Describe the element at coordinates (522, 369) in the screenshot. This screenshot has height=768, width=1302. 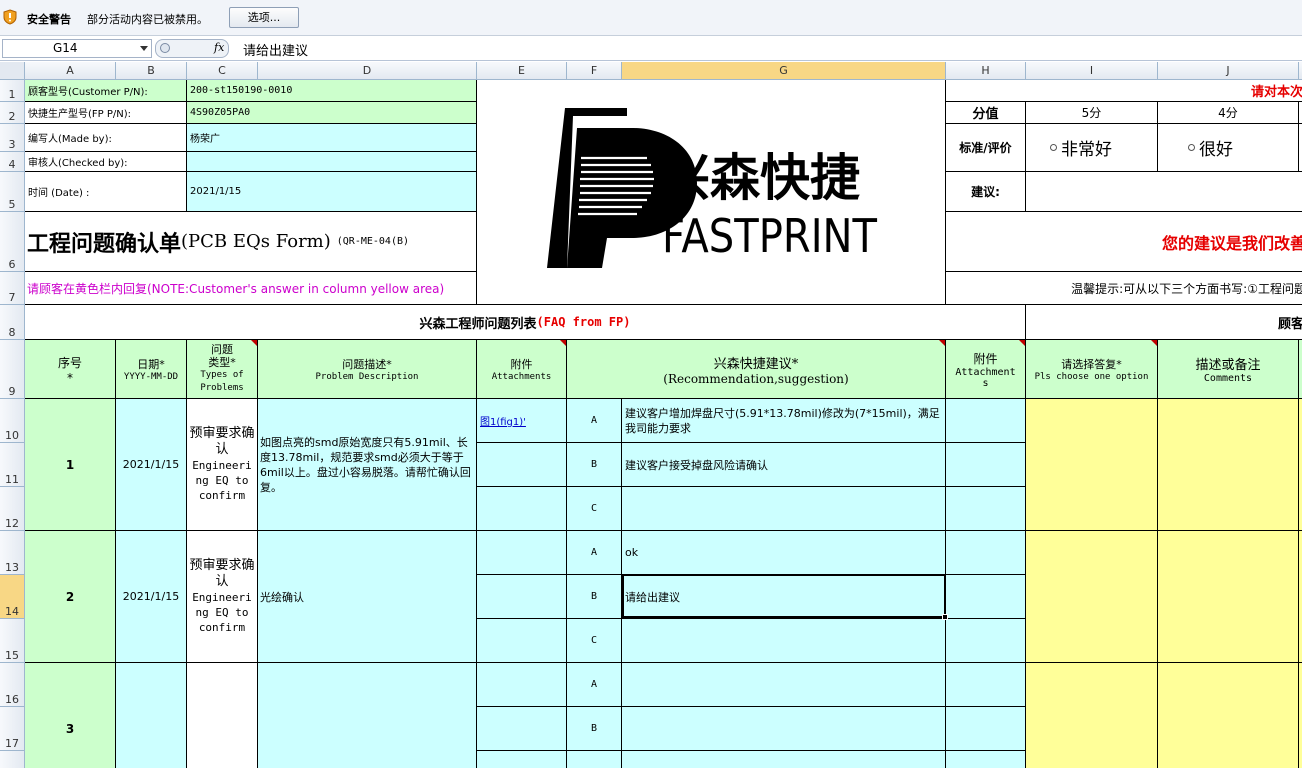
I see `header-attach: 附件 Attachments` at that location.